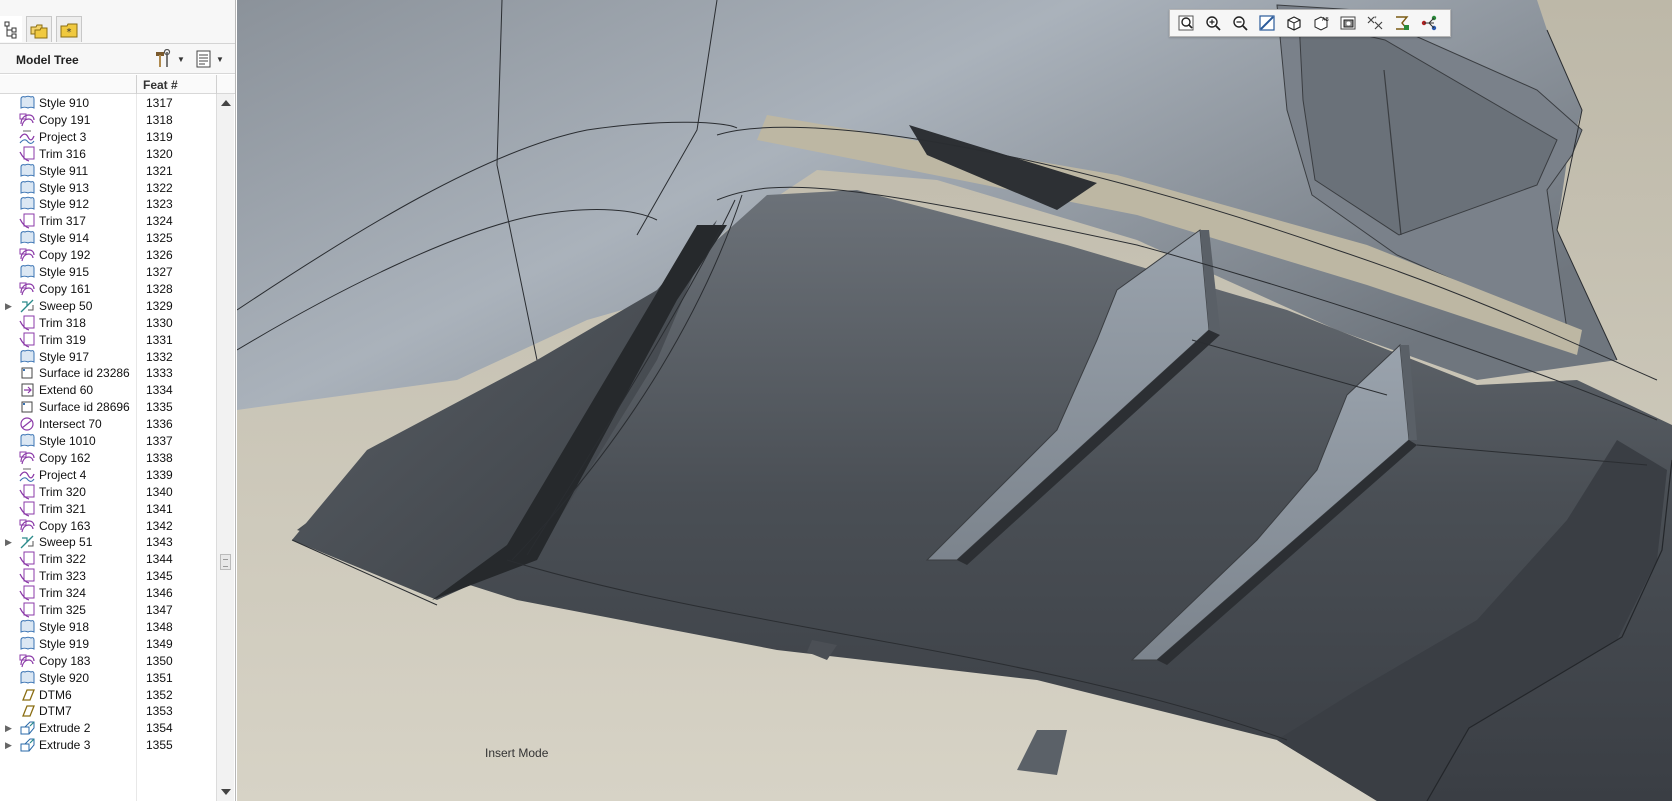 The height and width of the screenshot is (801, 1672). I want to click on tree-item: Intersect 70 1336, so click(108, 424).